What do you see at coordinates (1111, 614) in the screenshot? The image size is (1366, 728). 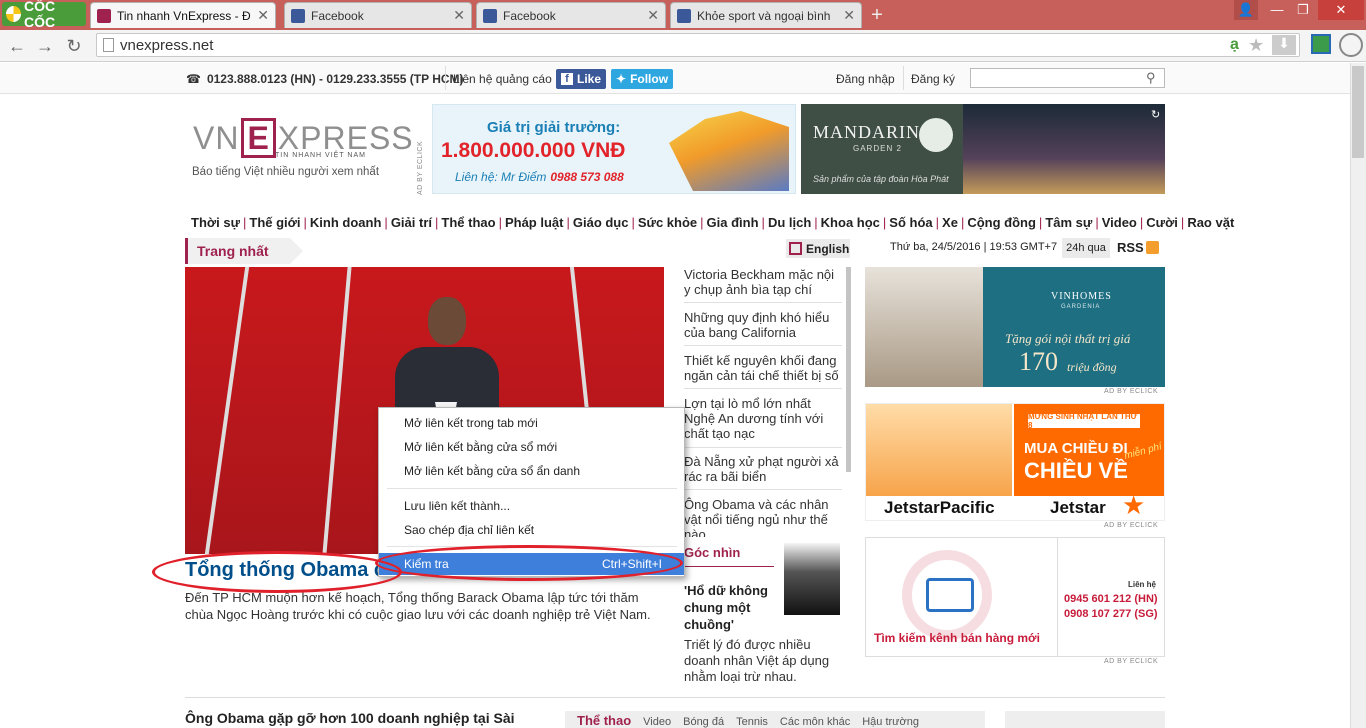 I see `shop-phone-sg: 0908 107 277 (SG)` at bounding box center [1111, 614].